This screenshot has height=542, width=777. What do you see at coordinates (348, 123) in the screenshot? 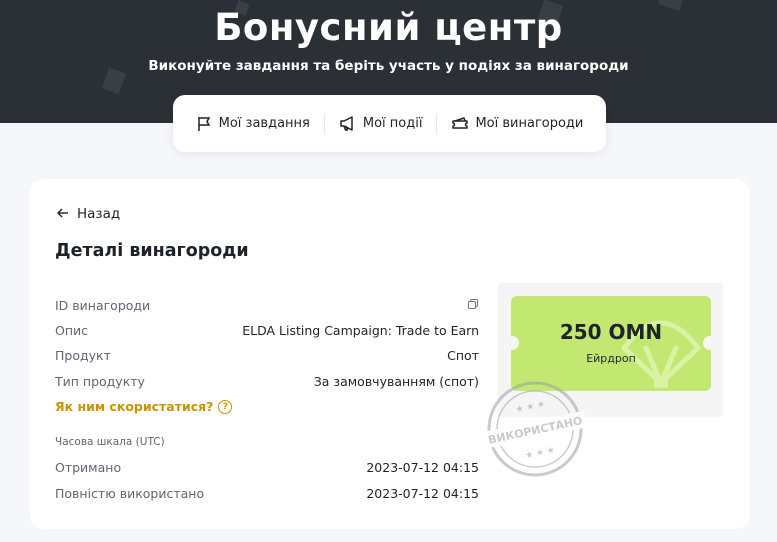
I see `megaphone-icon` at bounding box center [348, 123].